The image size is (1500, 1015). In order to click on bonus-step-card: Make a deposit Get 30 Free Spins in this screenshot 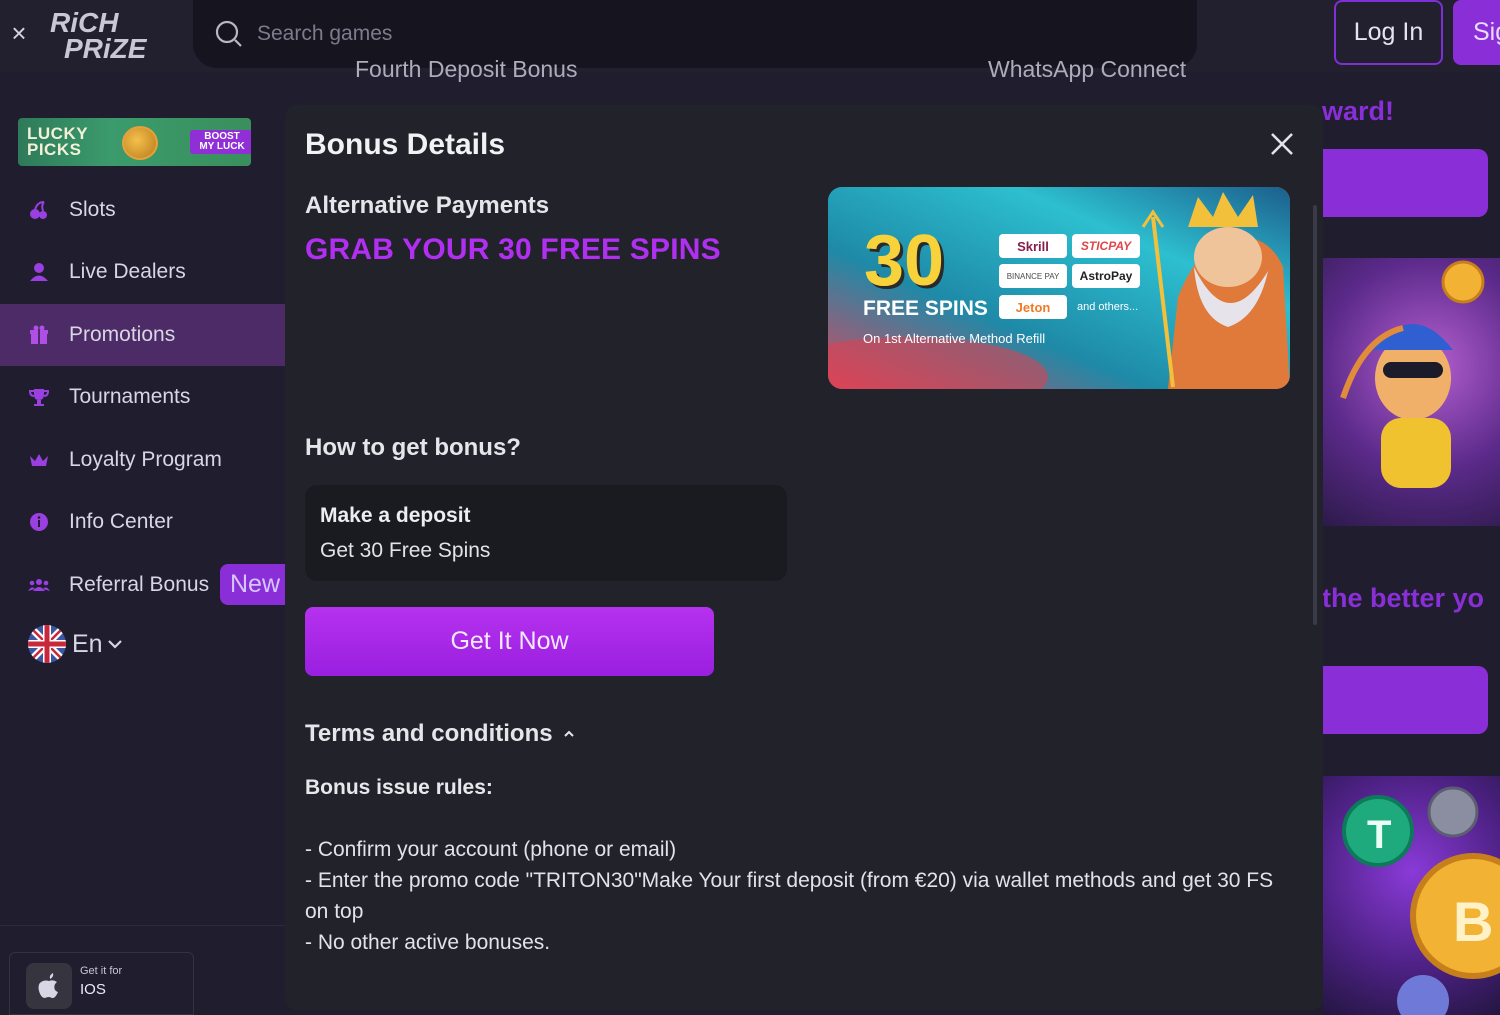, I will do `click(546, 533)`.